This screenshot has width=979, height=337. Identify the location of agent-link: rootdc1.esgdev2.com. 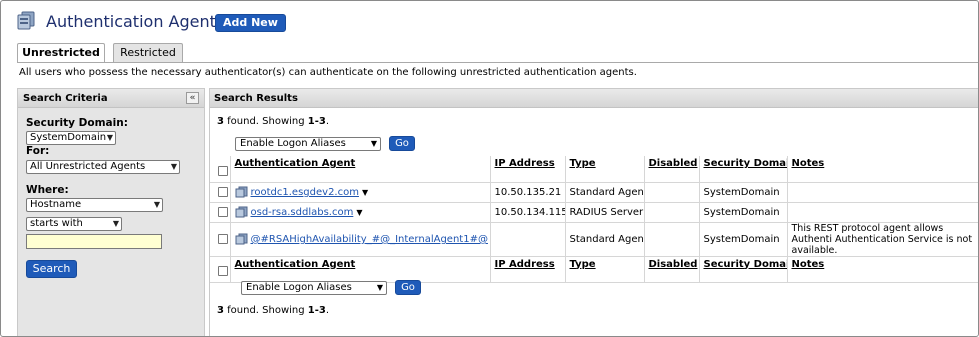
(305, 192).